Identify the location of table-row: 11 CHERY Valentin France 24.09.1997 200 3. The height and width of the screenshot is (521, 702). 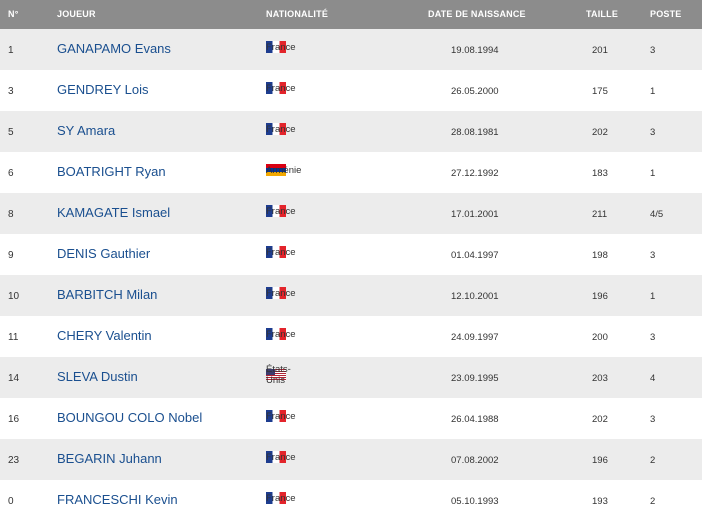
(351, 336).